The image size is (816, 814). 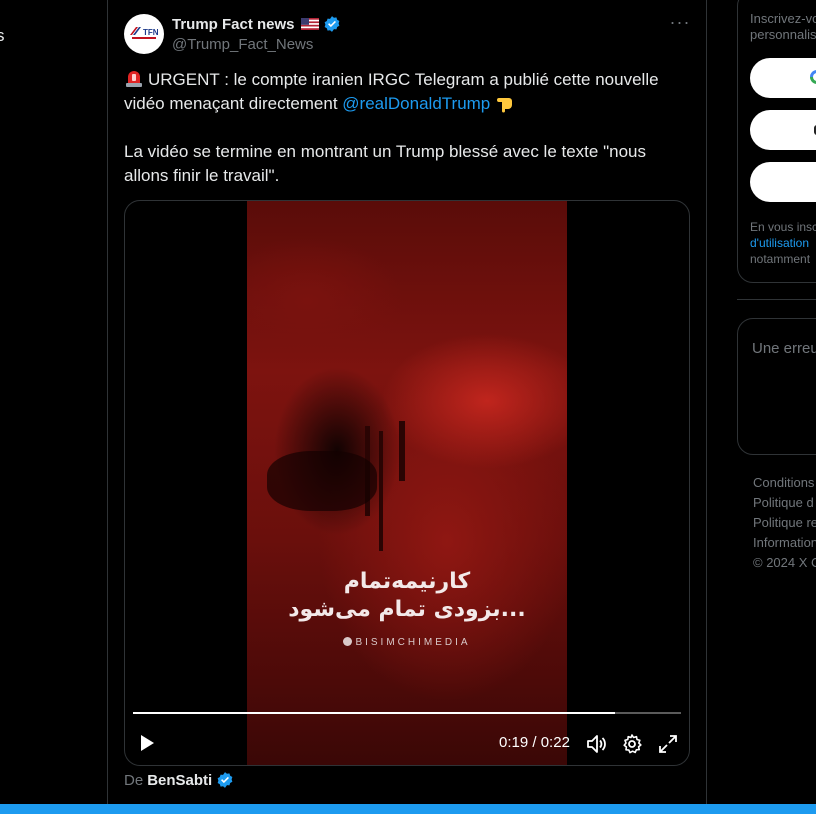 I want to click on tfn-logo-icon: TFN, so click(x=144, y=32).